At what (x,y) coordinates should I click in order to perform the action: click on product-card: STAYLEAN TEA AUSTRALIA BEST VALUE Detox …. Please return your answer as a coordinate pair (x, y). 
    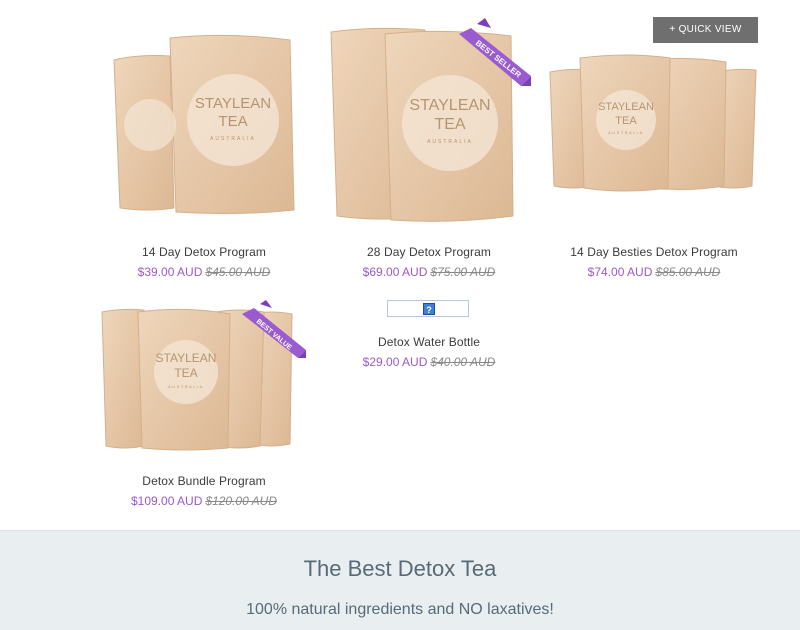
    Looking at the image, I should click on (204, 406).